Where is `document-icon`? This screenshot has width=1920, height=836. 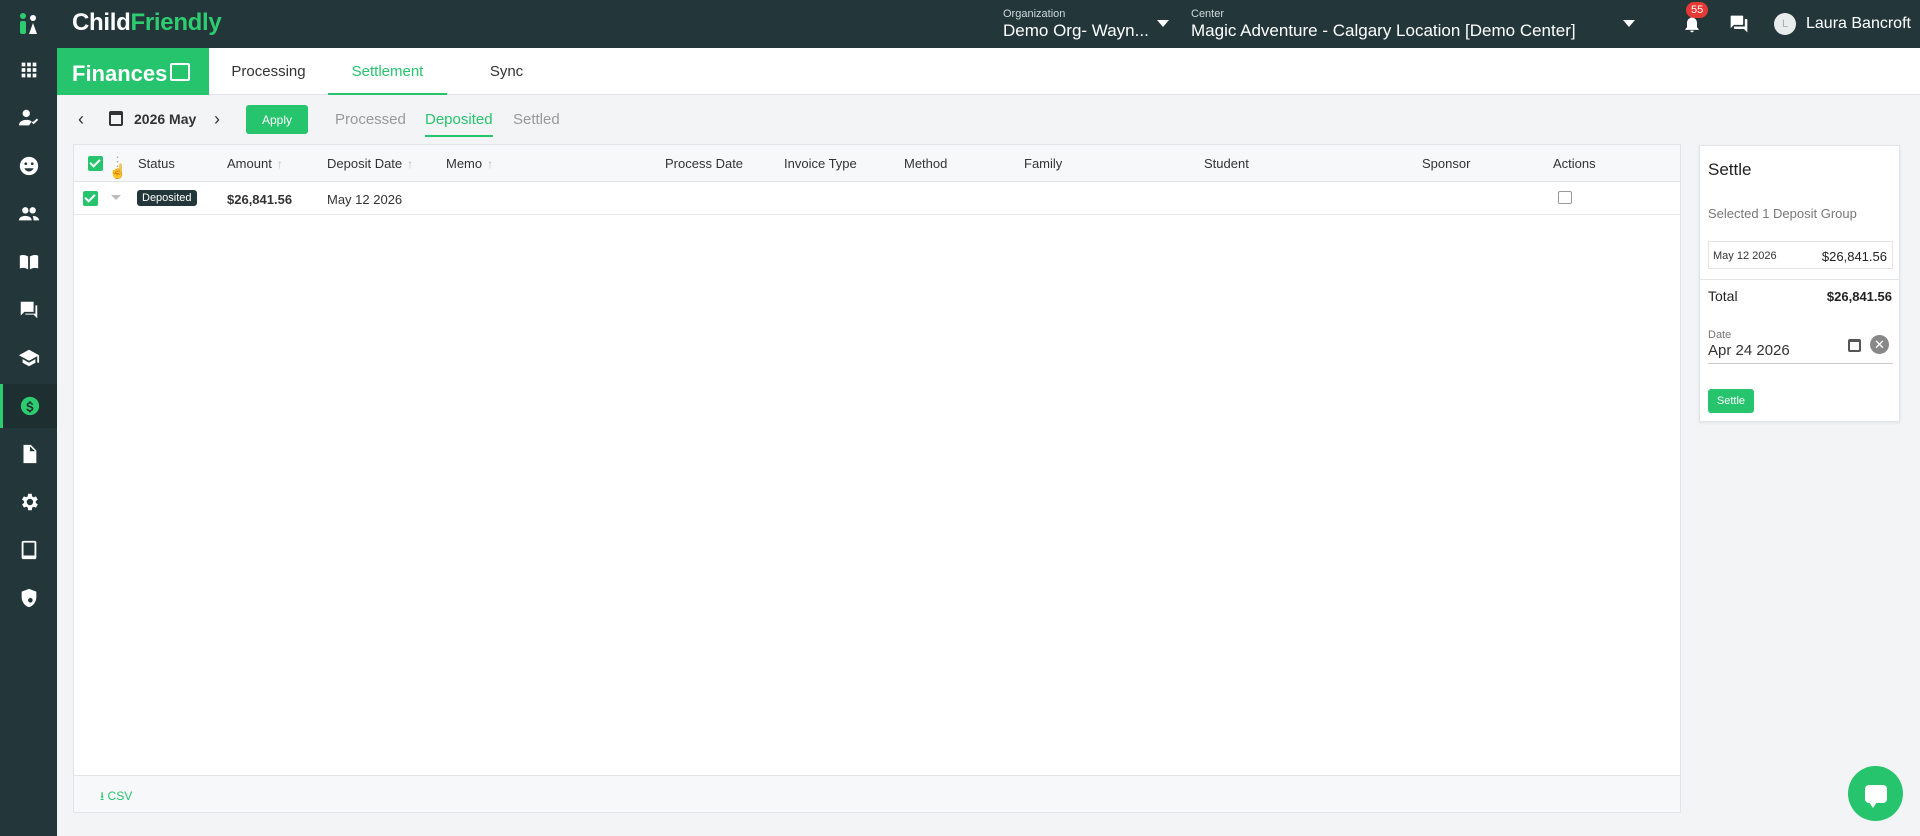
document-icon is located at coordinates (28, 454).